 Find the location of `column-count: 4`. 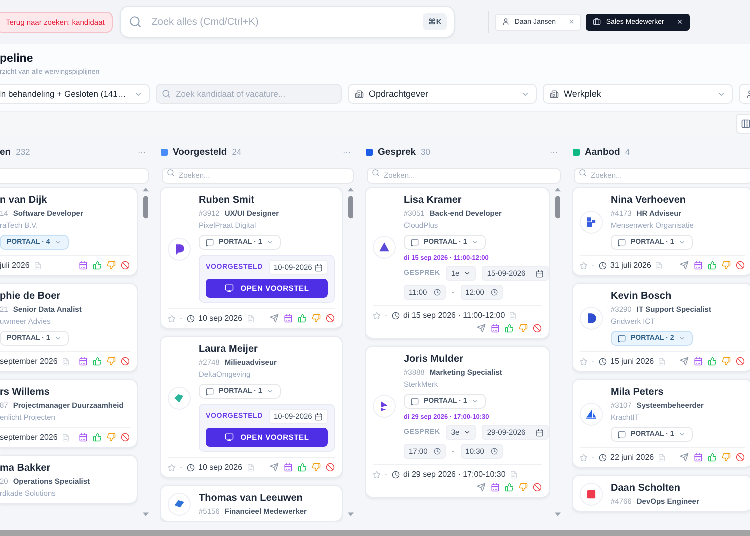

column-count: 4 is located at coordinates (627, 152).